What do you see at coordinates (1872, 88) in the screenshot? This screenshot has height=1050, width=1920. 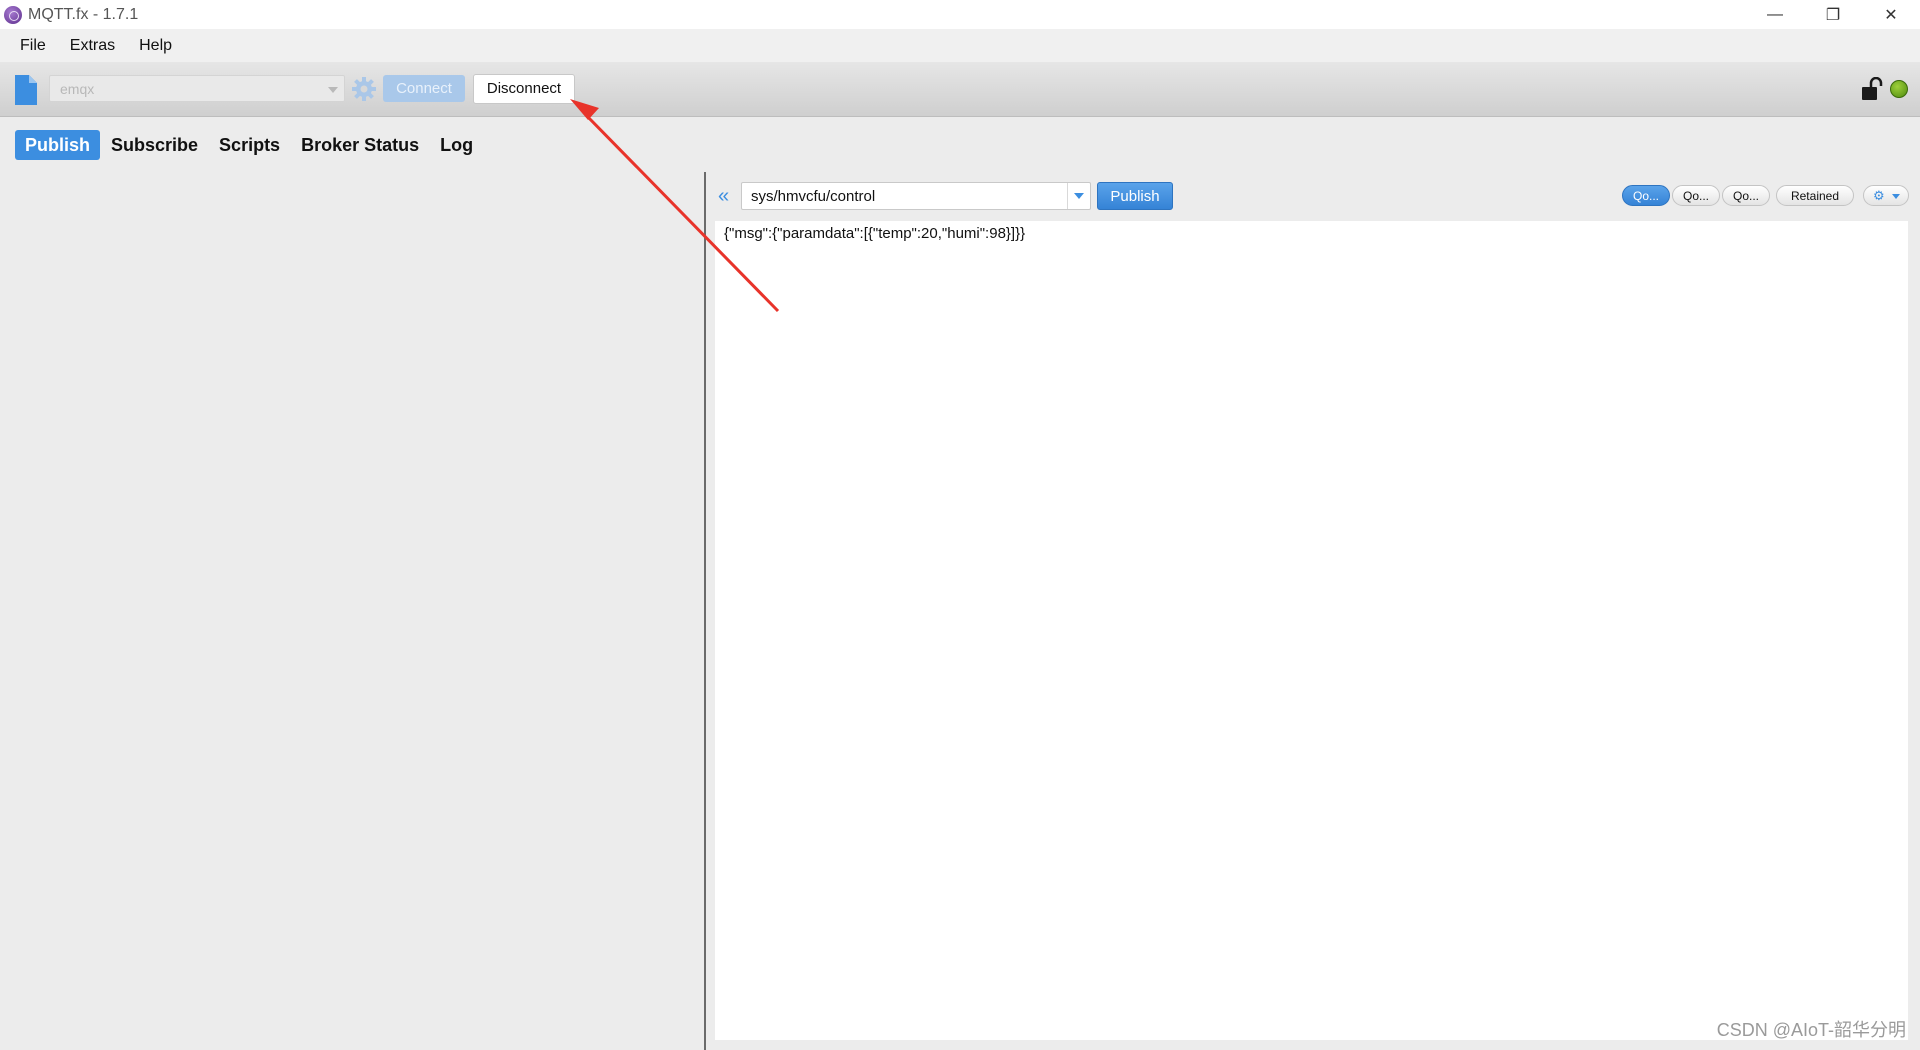 I see `unlocked-padlock-icon` at bounding box center [1872, 88].